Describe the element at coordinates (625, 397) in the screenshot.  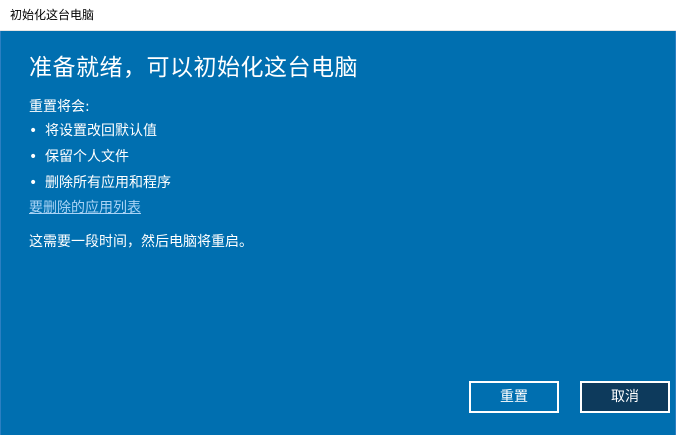
I see `cancel-button: 取消` at that location.